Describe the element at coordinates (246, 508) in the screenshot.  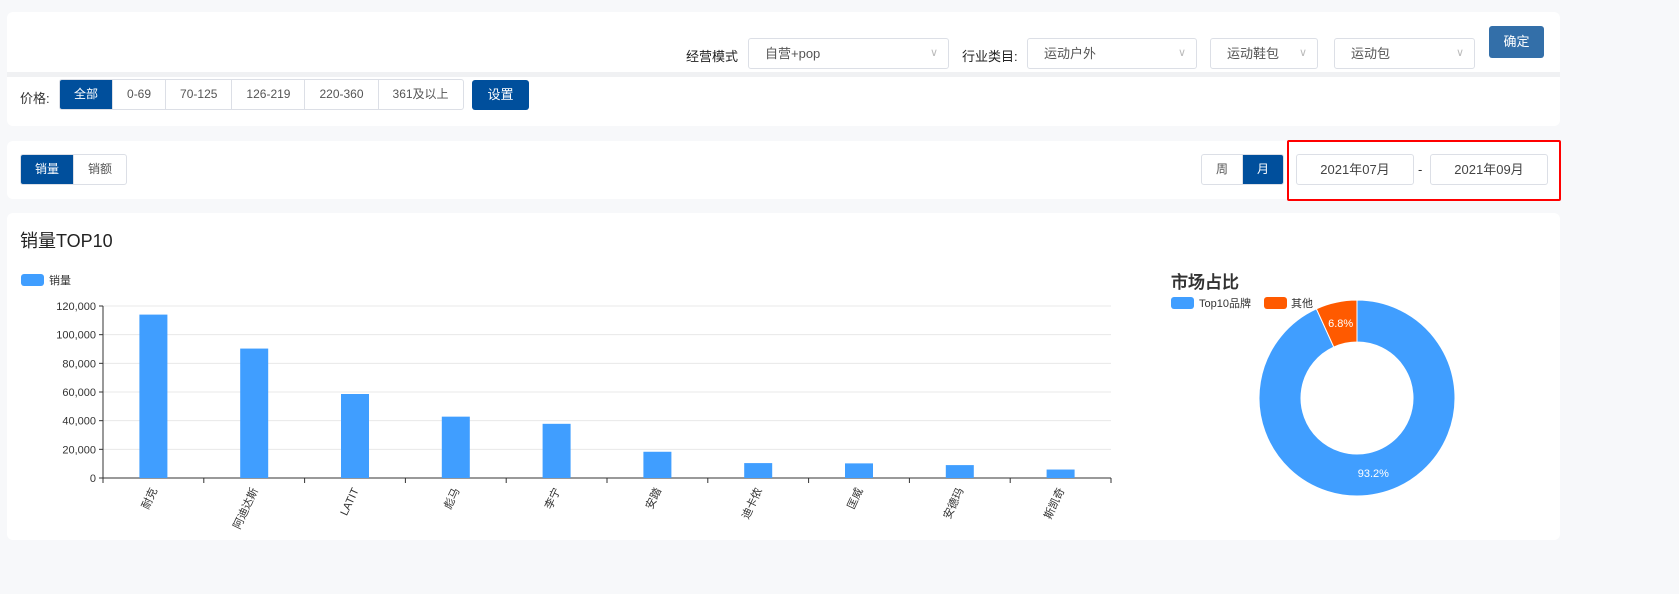
I see `x-tick-label: 阿迪达斯` at that location.